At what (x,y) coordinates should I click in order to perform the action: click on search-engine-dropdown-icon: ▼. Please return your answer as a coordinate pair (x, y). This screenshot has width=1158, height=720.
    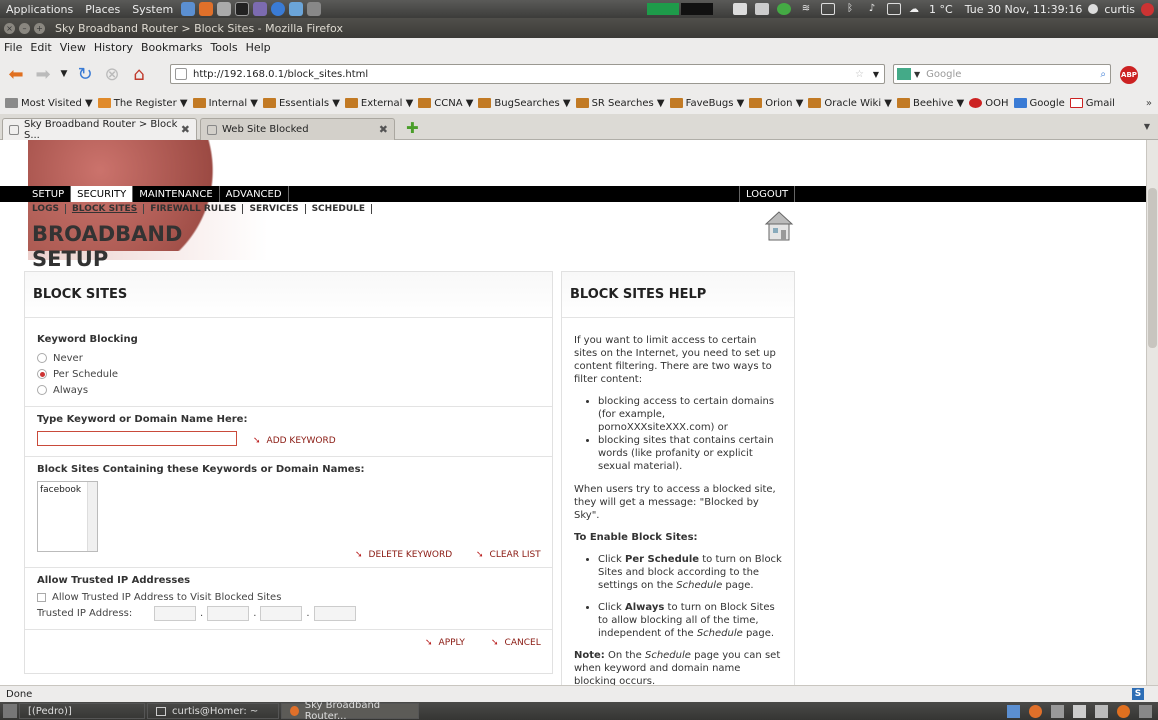
    Looking at the image, I should click on (917, 74).